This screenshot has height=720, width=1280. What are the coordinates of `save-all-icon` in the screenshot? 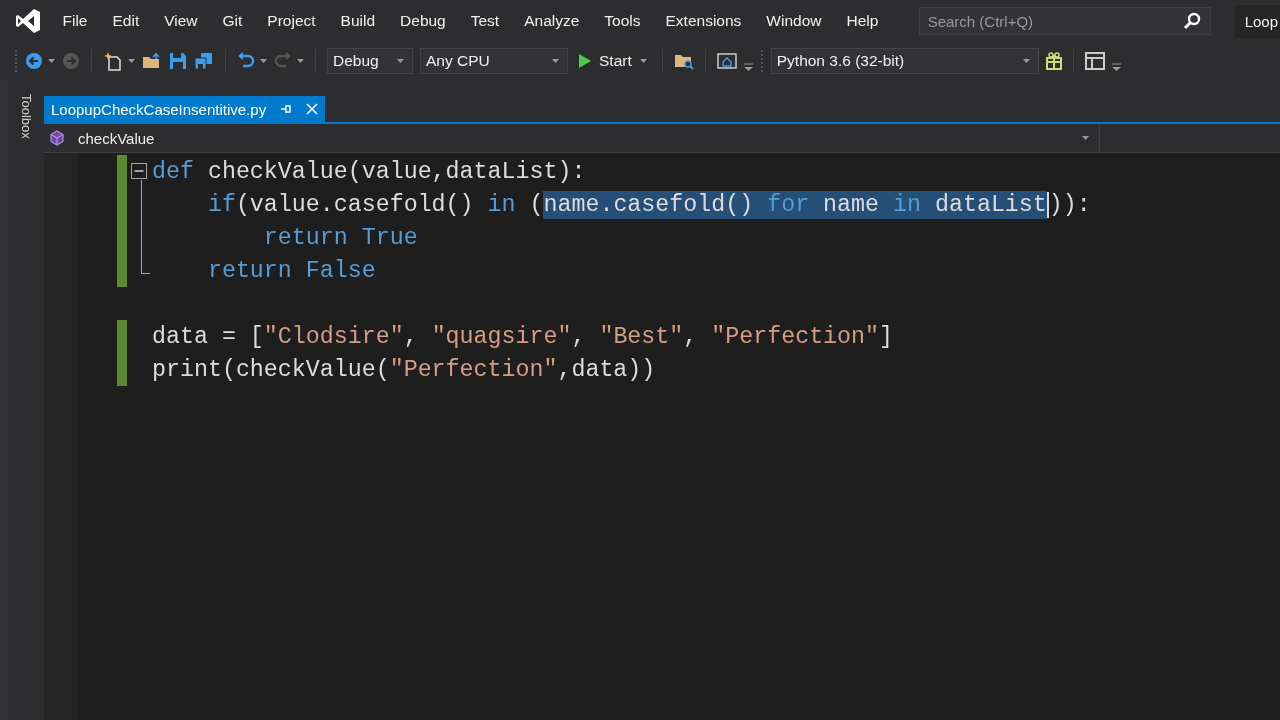 It's located at (204, 61).